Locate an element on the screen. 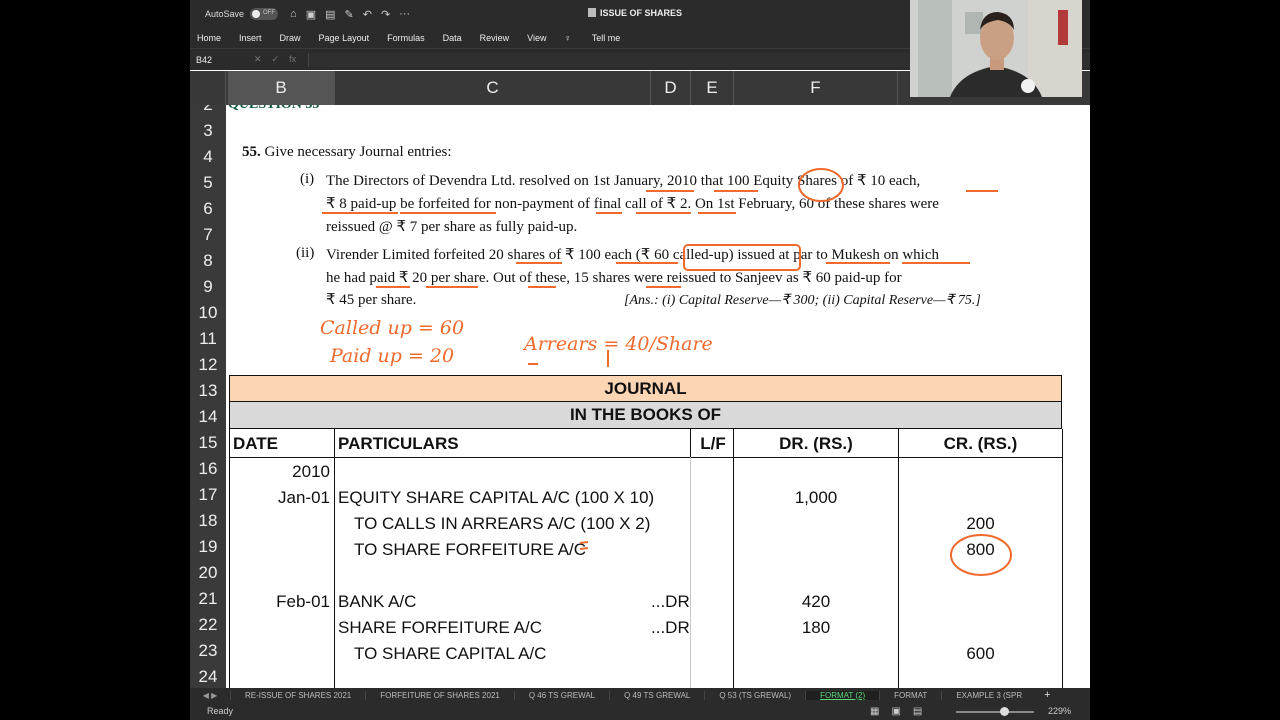 The height and width of the screenshot is (720, 1280). tab-review: Review is located at coordinates (495, 38).